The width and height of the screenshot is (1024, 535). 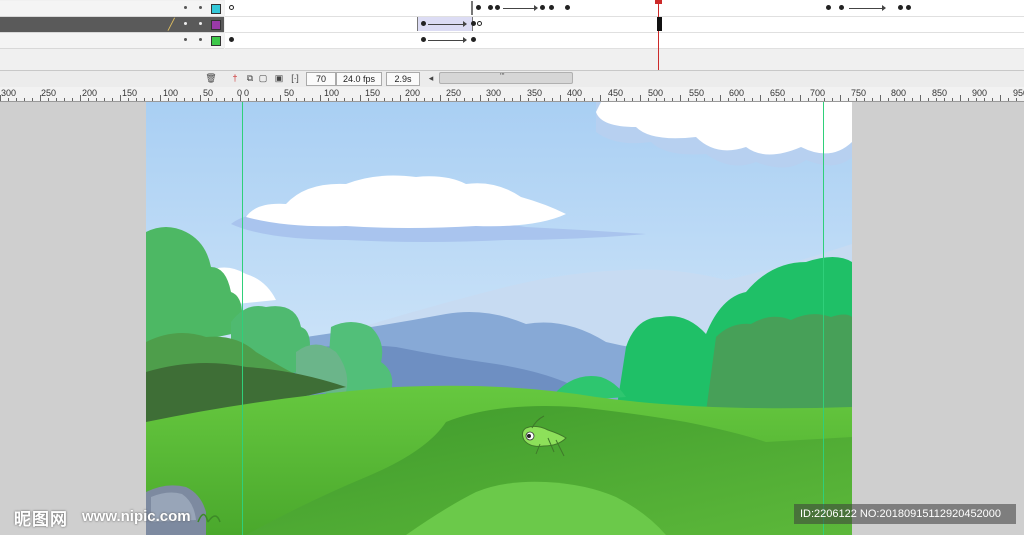 What do you see at coordinates (658, 2) in the screenshot?
I see `playhead-handle` at bounding box center [658, 2].